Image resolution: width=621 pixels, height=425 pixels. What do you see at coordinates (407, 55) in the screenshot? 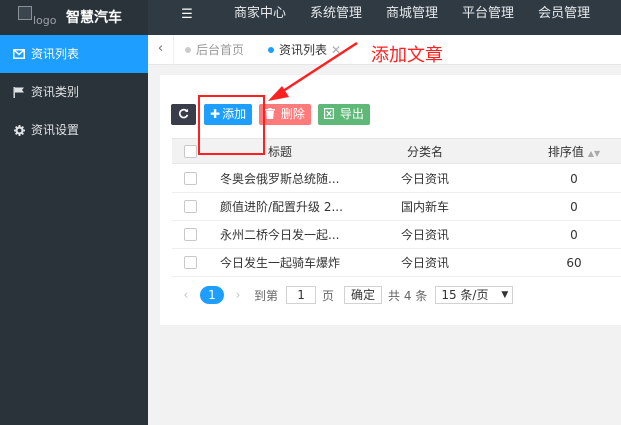
I see `annotation-text: 添加文章` at bounding box center [407, 55].